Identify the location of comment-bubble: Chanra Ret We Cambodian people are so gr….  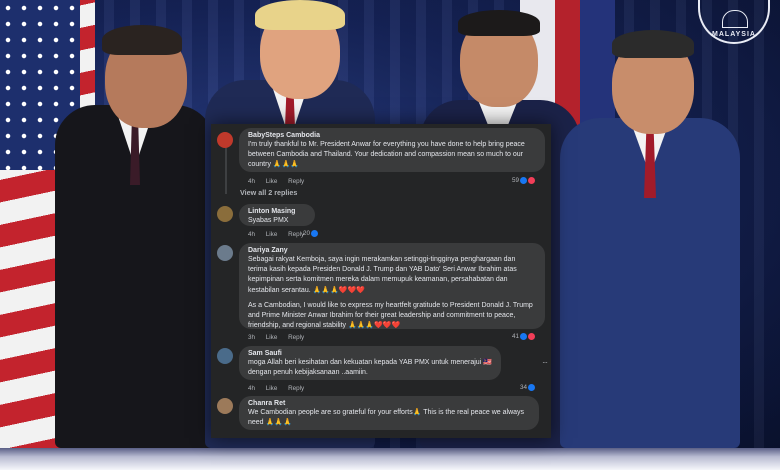
(389, 413).